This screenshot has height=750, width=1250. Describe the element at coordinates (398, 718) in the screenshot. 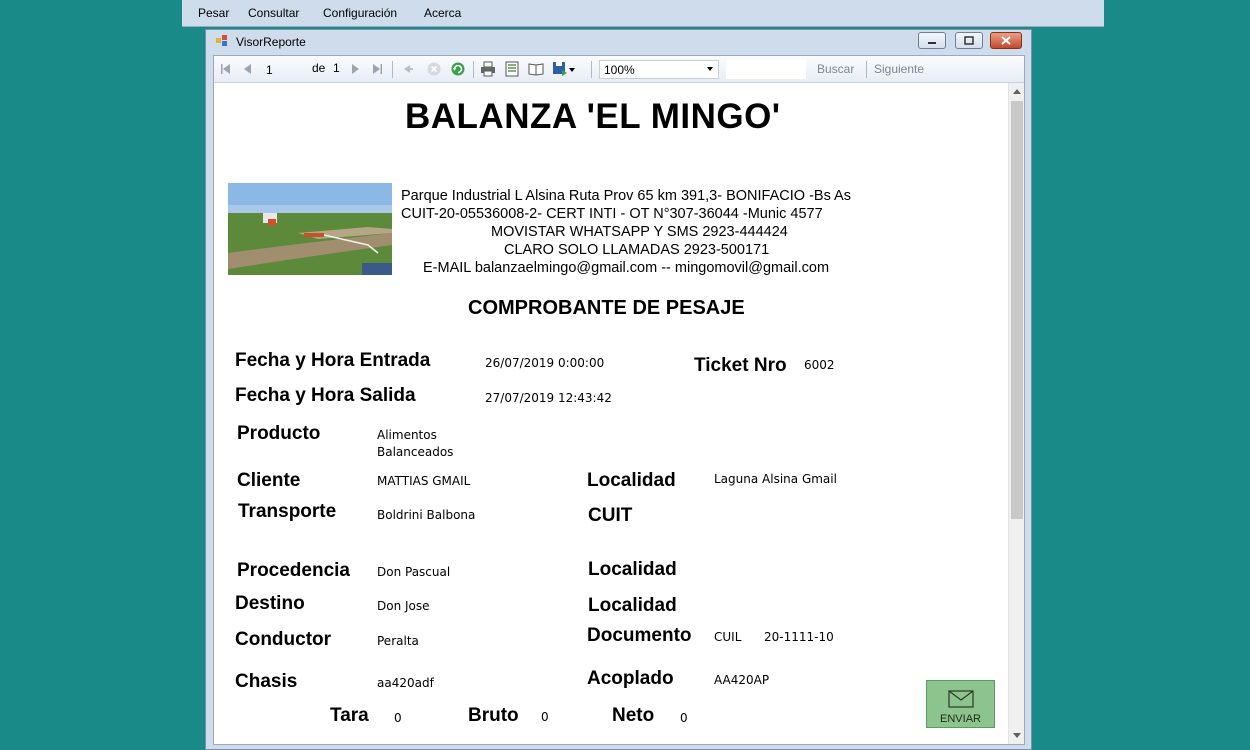

I see `value-tara: 0` at that location.